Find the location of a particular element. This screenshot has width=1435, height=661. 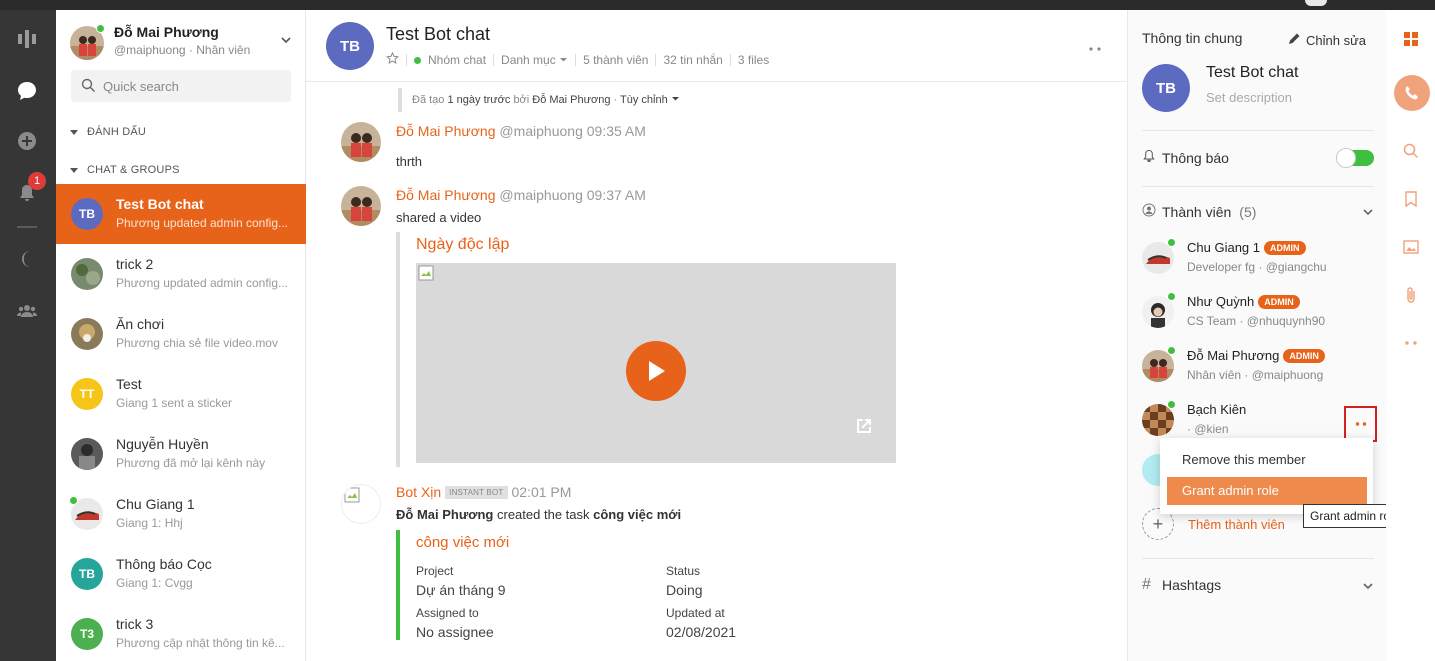

conversation-name: Test is located at coordinates (129, 384).